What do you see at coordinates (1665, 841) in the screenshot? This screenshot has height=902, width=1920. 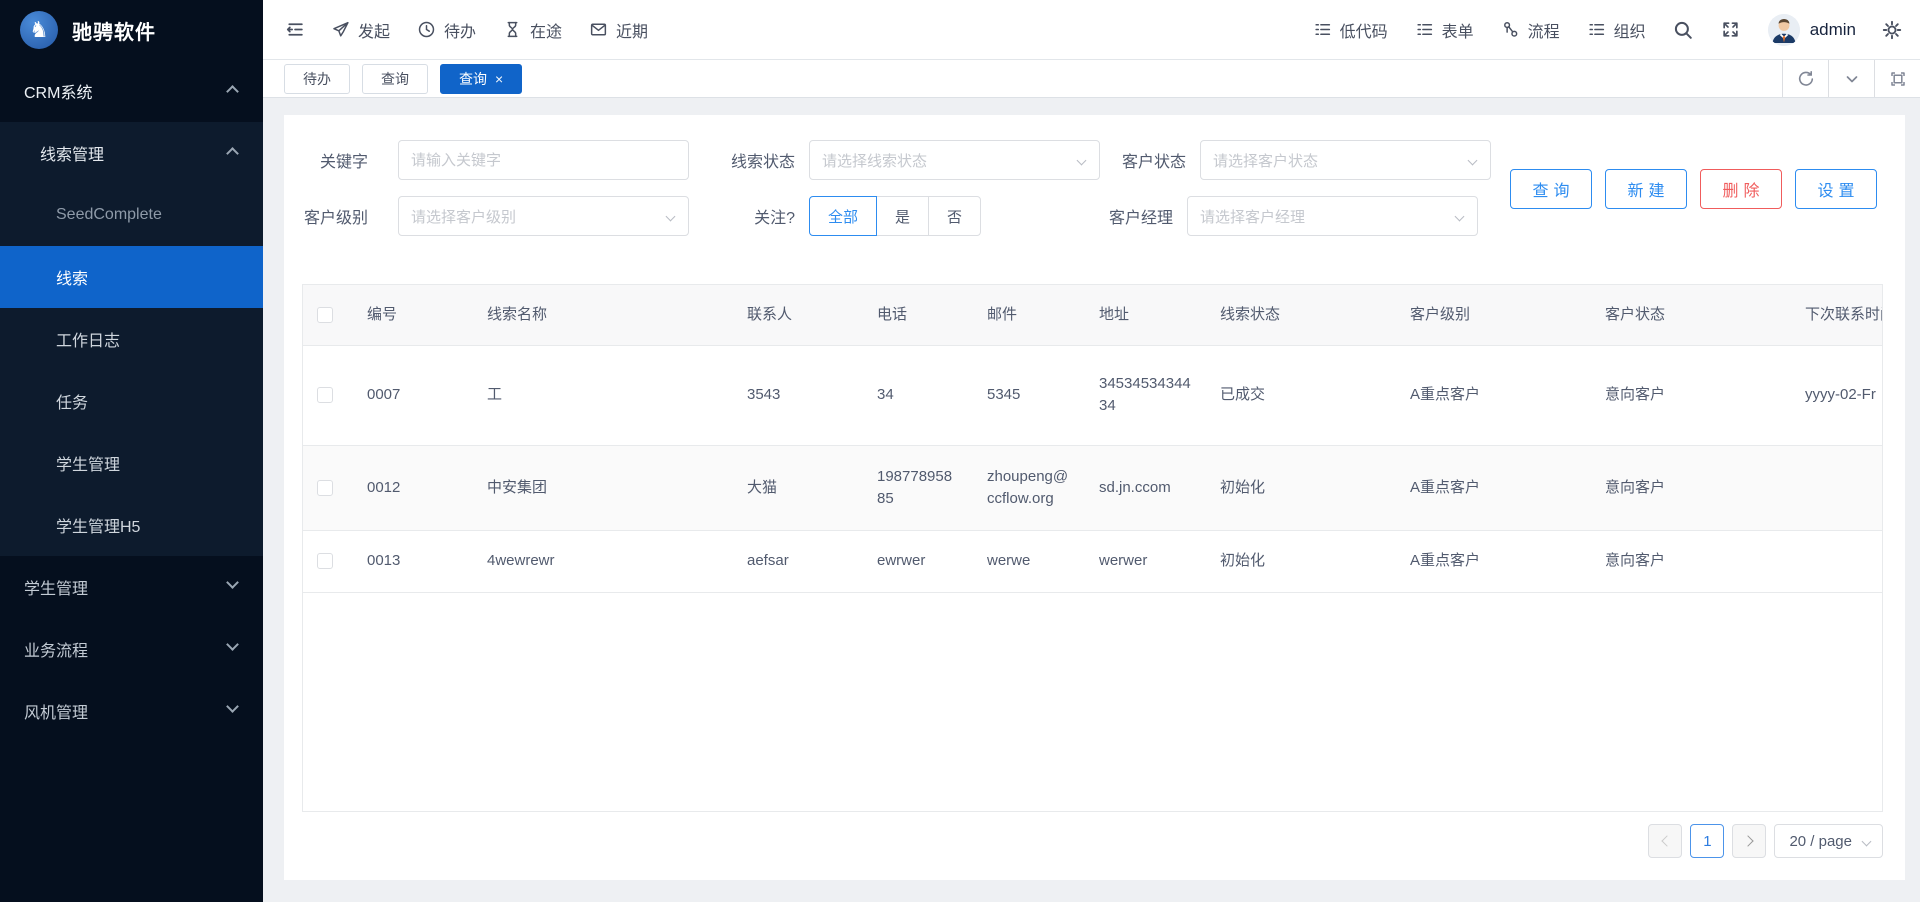 I see `prev-page-button` at bounding box center [1665, 841].